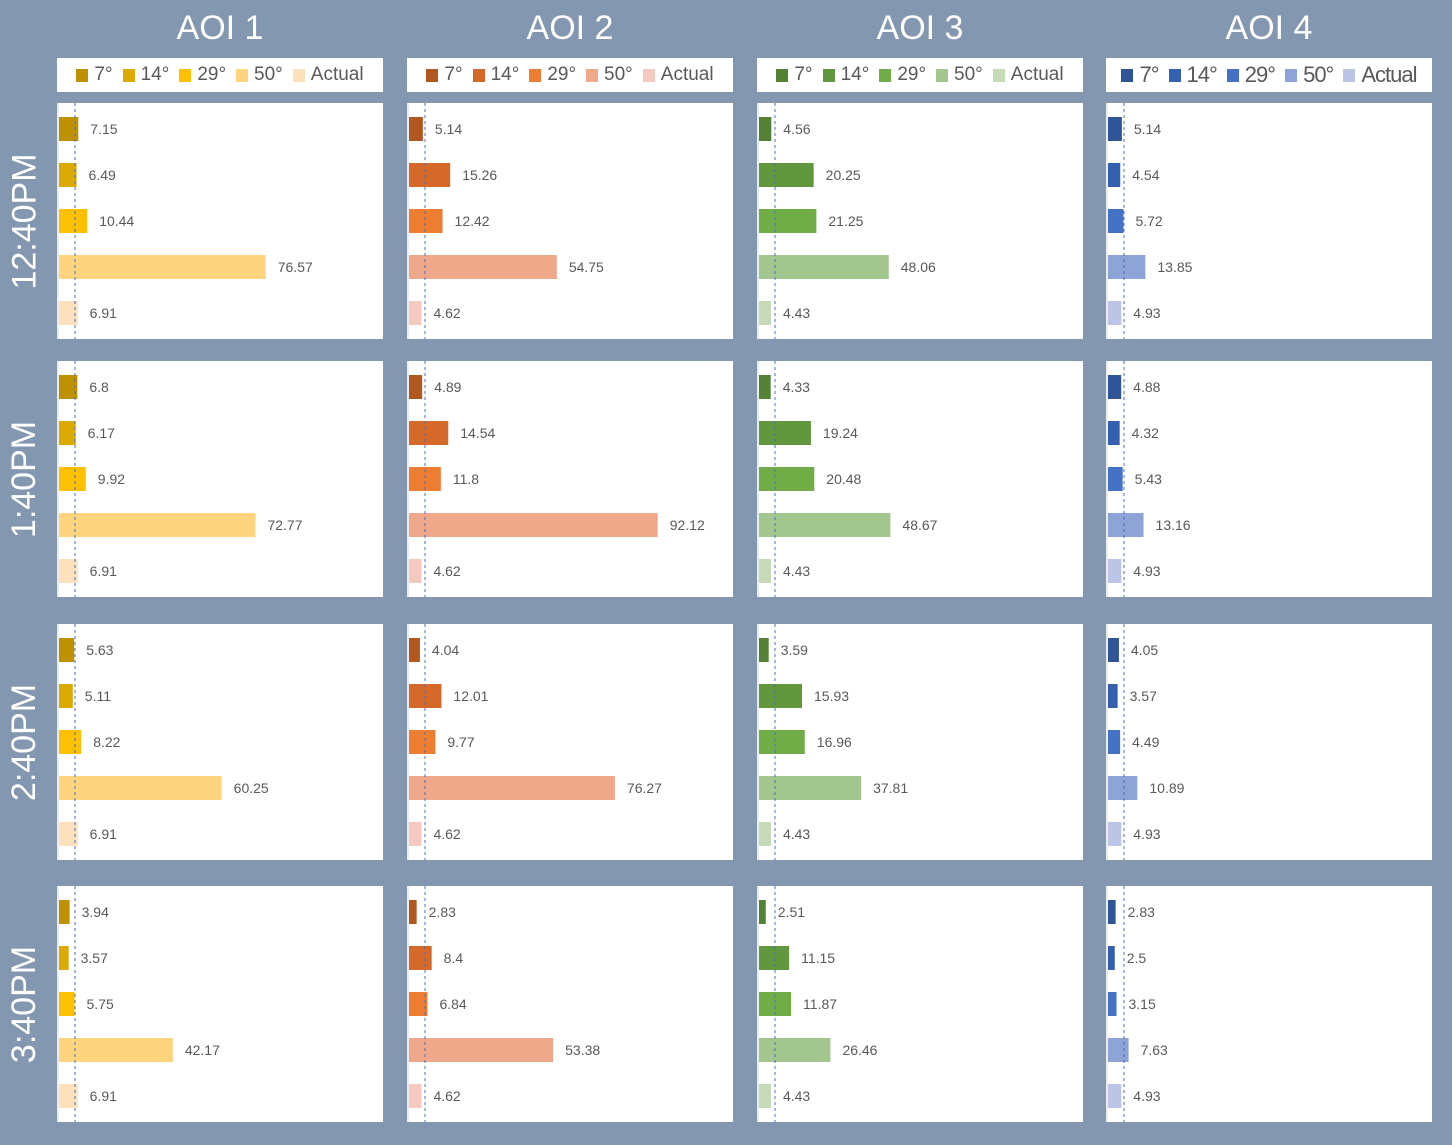 This screenshot has height=1145, width=1452. I want to click on data-label: 8.4, so click(454, 958).